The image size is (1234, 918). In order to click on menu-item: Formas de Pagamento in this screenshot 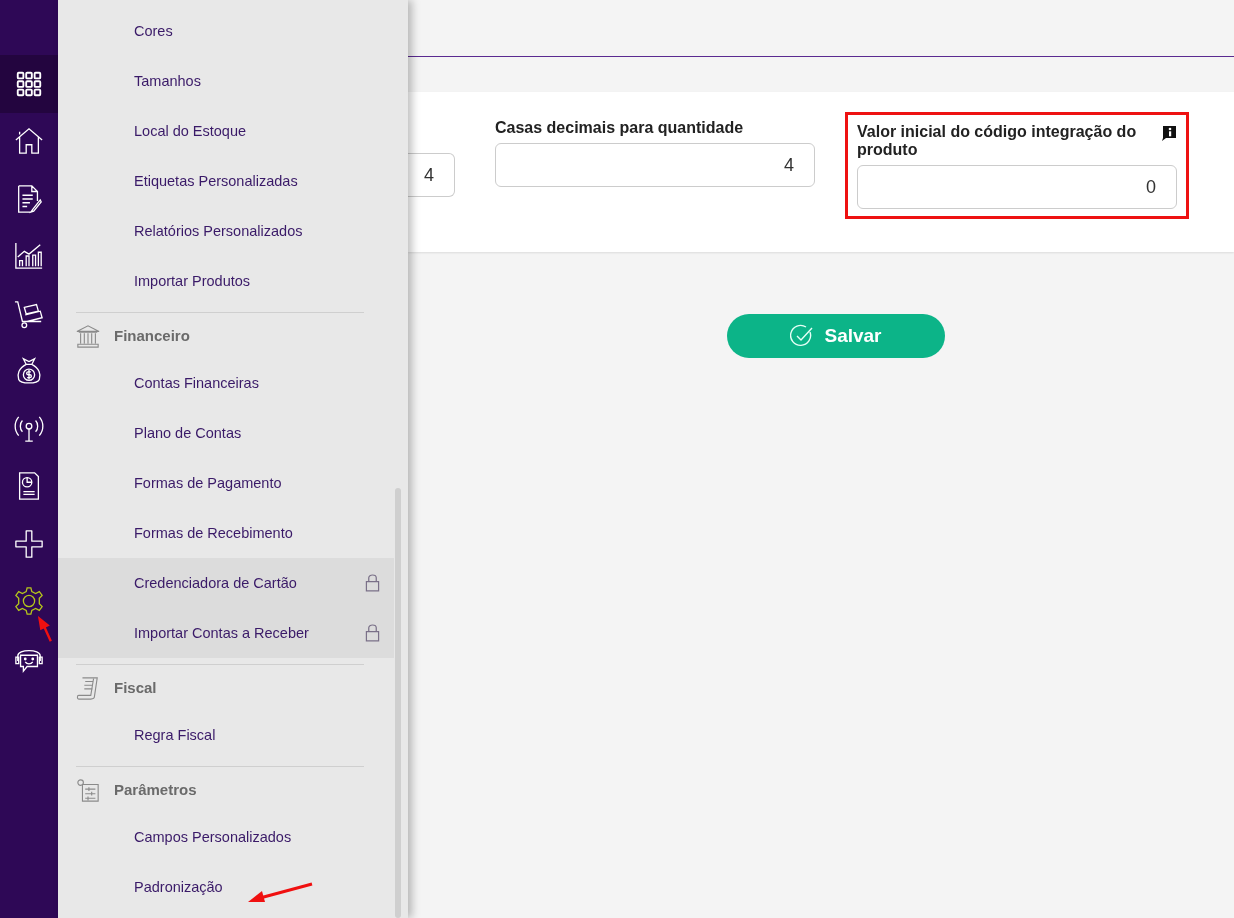, I will do `click(226, 483)`.